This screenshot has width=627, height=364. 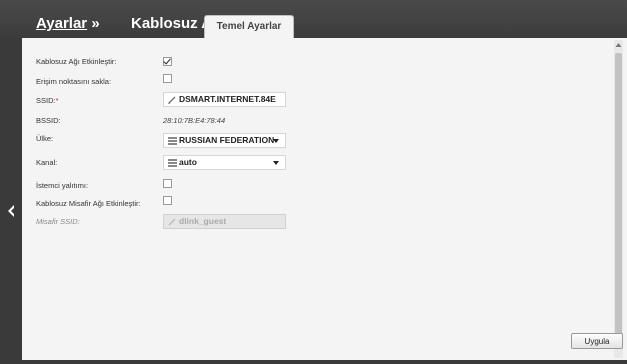 I want to click on ssid-label: SSID:*, so click(x=47, y=100).